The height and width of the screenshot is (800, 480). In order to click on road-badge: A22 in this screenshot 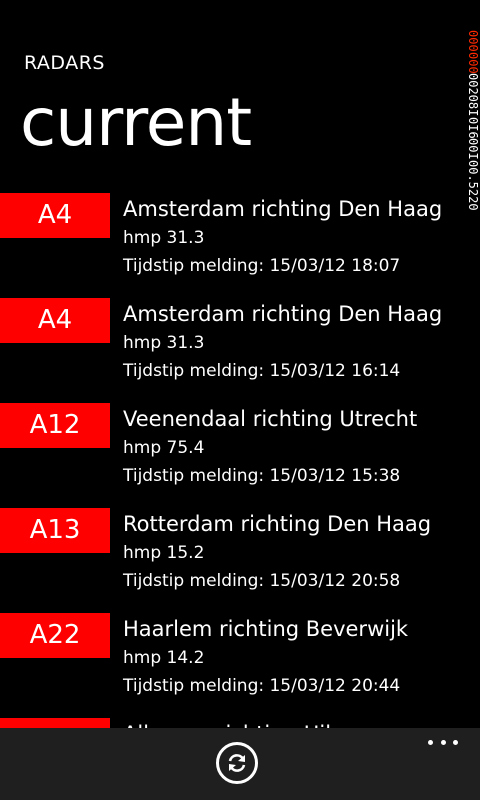, I will do `click(55, 635)`.